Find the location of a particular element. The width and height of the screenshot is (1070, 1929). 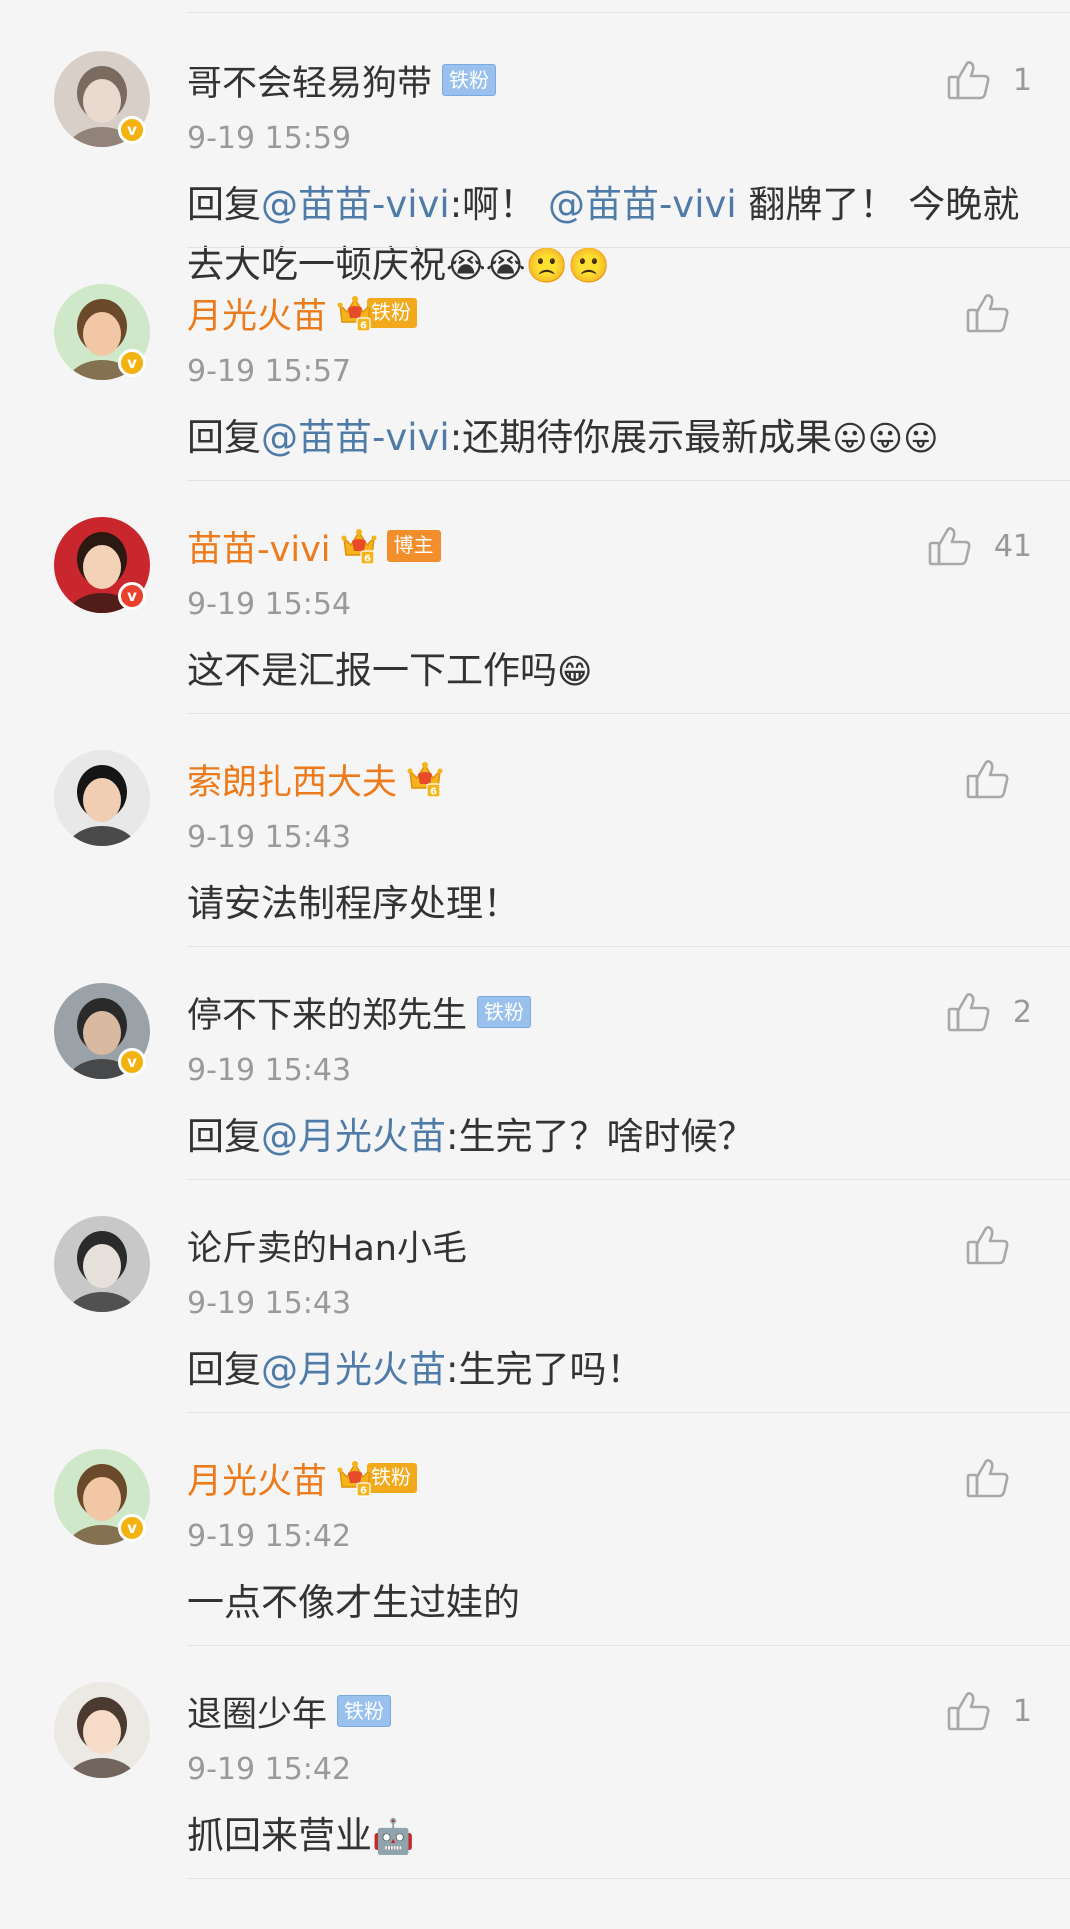

comment-text: 这不是汇报一下工作吗😁 is located at coordinates (617, 671).